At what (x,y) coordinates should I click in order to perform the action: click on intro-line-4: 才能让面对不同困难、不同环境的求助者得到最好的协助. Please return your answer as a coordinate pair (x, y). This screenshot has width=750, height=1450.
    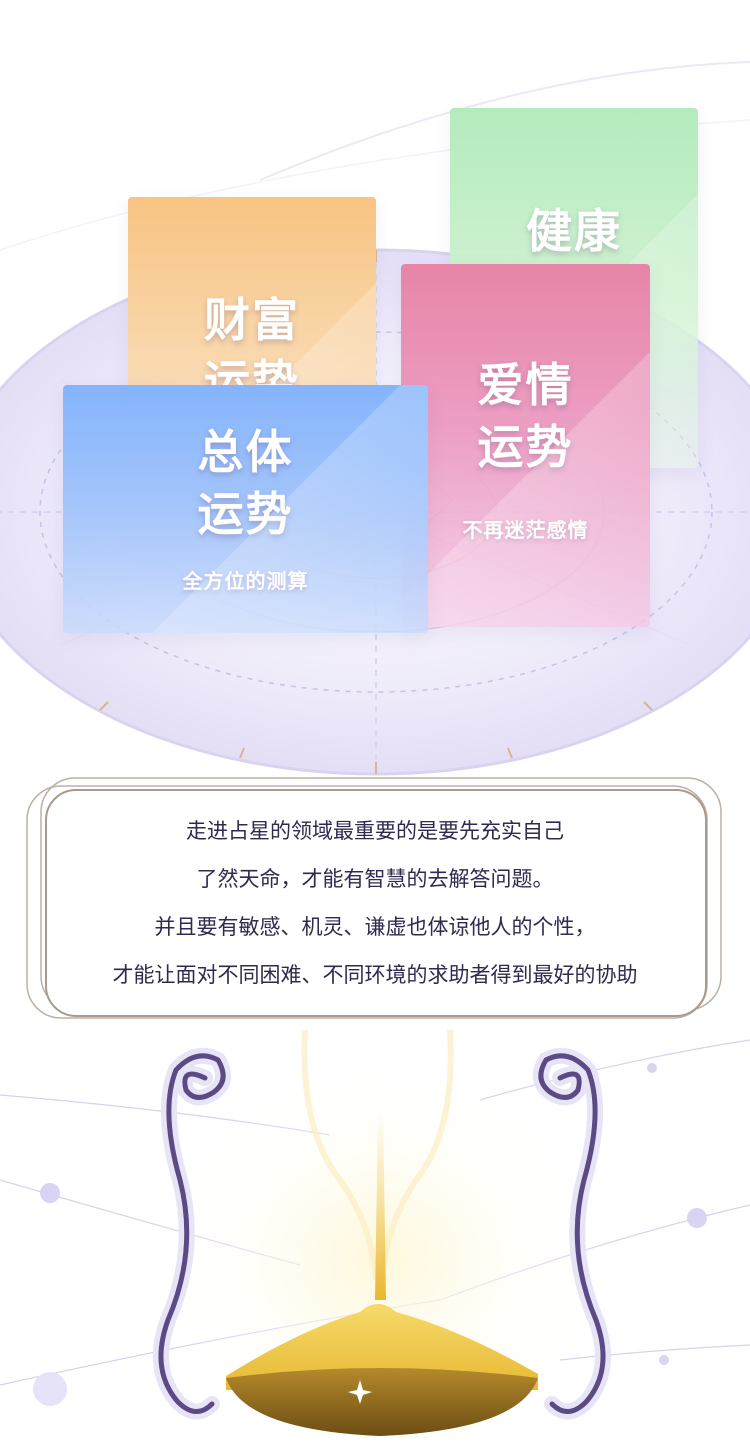
    Looking at the image, I should click on (375, 975).